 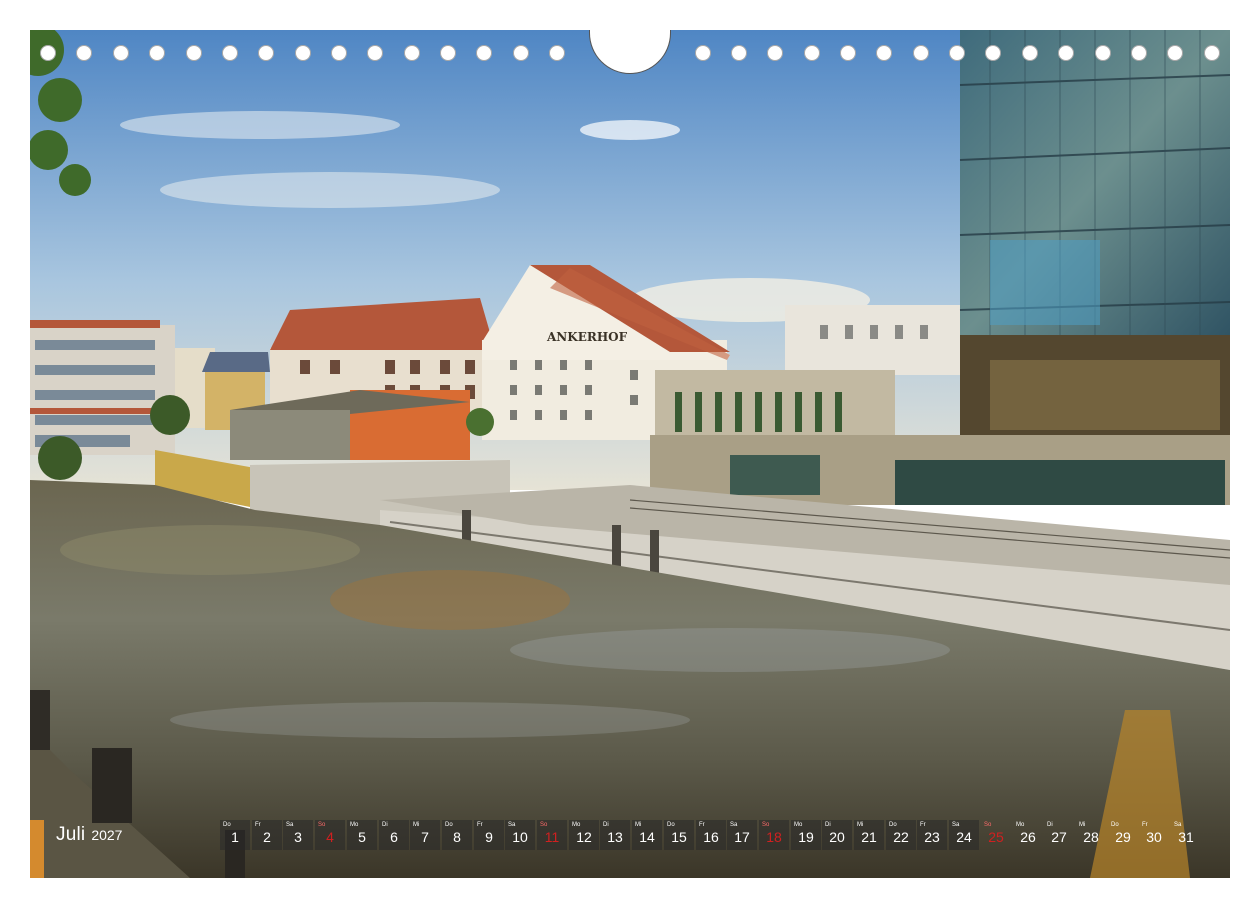 I want to click on day-number: 1, so click(x=235, y=837).